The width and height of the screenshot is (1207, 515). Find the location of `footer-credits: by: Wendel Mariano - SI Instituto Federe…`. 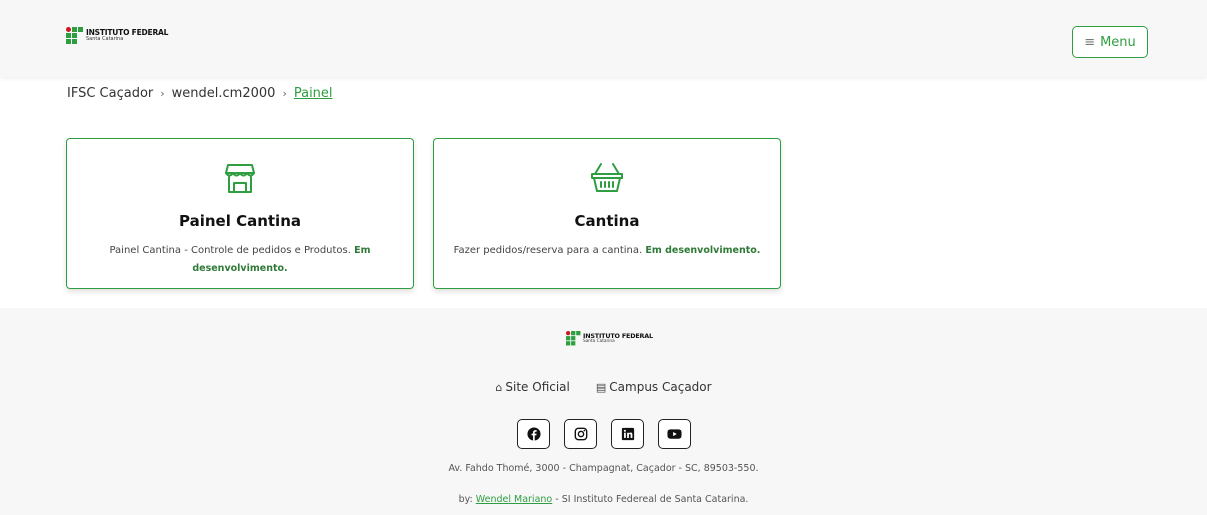

footer-credits: by: Wendel Mariano - SI Instituto Federe… is located at coordinates (603, 499).